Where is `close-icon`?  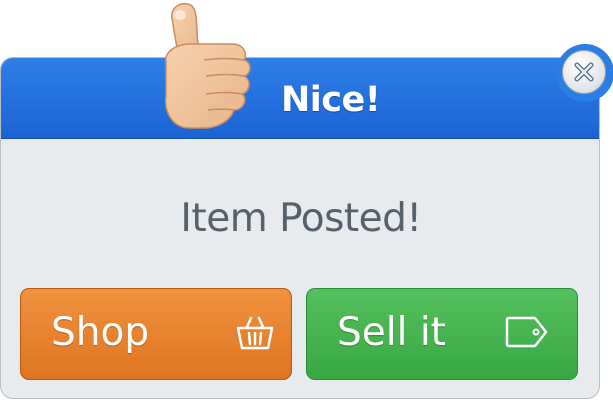
close-icon is located at coordinates (584, 72).